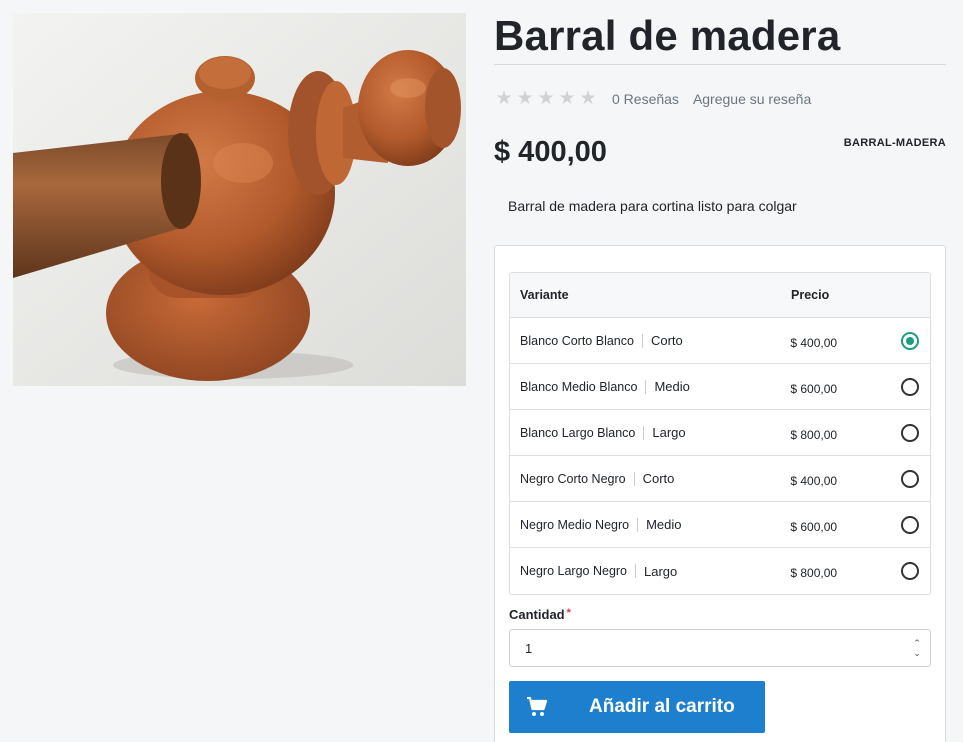 The width and height of the screenshot is (963, 742). I want to click on chevron-down-icon: ⌄, so click(917, 653).